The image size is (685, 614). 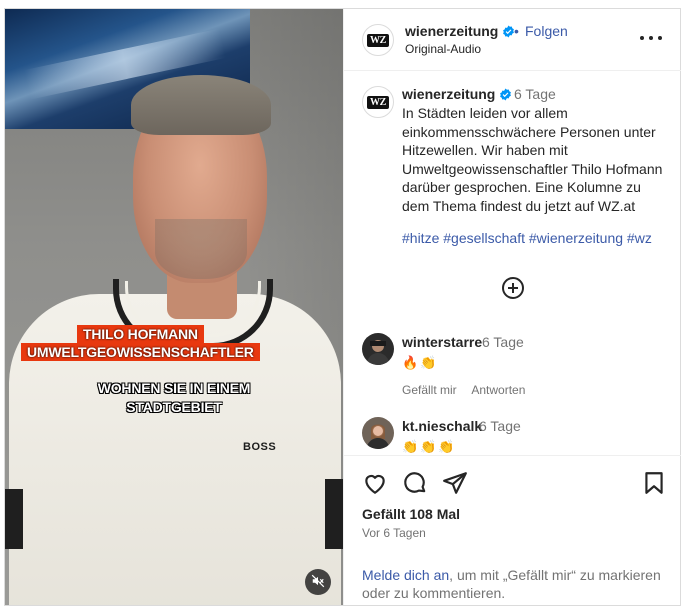 What do you see at coordinates (442, 342) in the screenshot?
I see `comment-username: winterstarre` at bounding box center [442, 342].